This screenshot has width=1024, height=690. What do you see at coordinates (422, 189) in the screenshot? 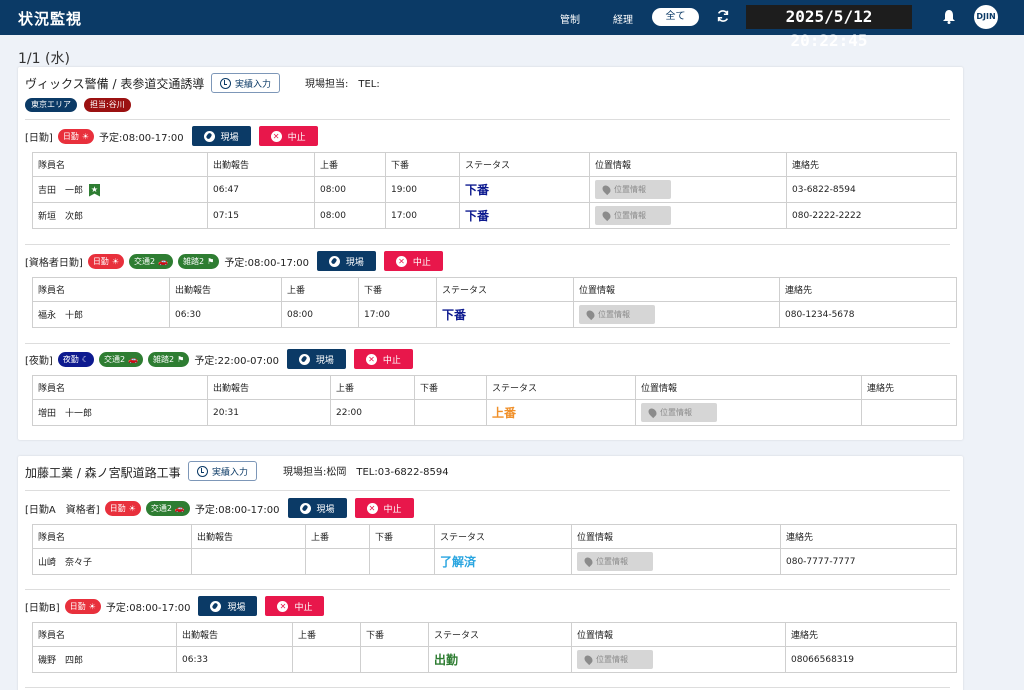
I see `end-cell: 19:00` at bounding box center [422, 189].